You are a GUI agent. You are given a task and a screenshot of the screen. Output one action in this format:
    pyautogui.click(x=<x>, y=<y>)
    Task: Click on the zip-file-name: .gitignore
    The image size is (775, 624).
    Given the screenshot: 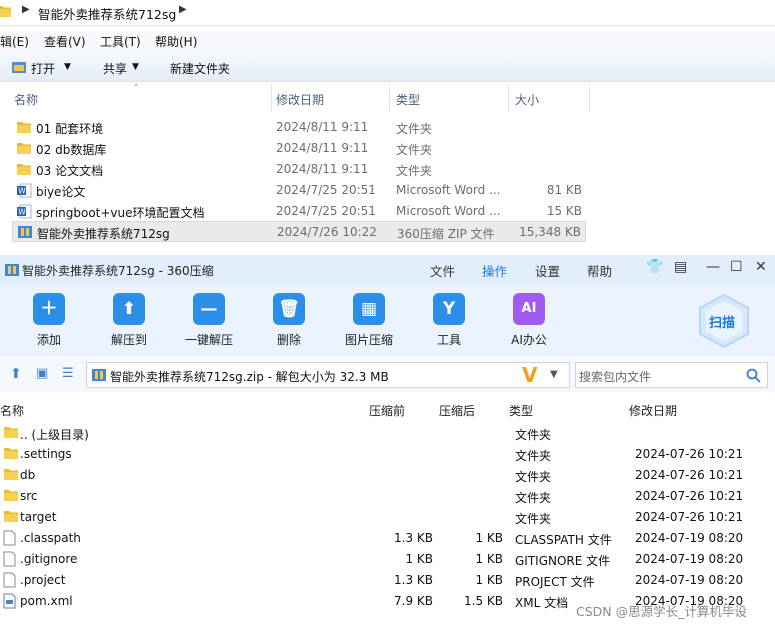 What is the action you would take?
    pyautogui.click(x=49, y=559)
    